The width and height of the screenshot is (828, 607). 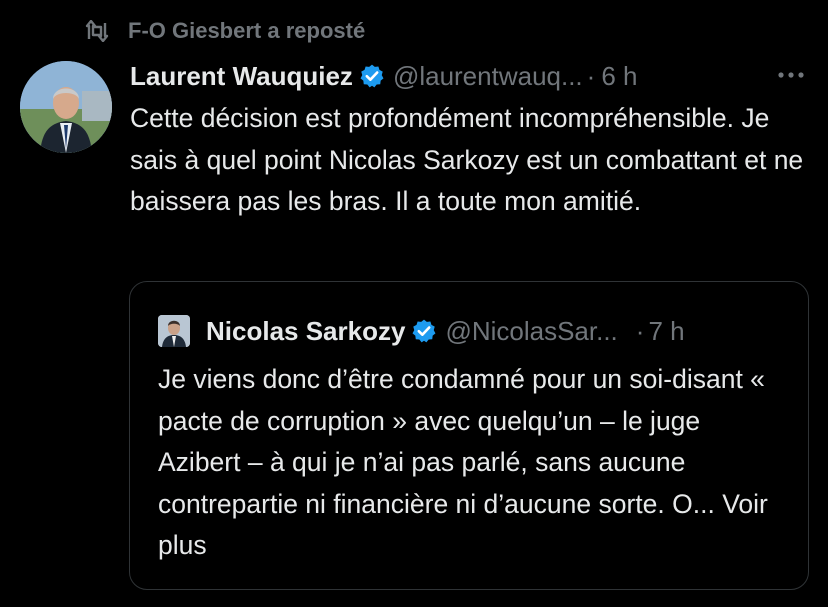 I want to click on tweet-timestamp: 6 h, so click(x=619, y=76).